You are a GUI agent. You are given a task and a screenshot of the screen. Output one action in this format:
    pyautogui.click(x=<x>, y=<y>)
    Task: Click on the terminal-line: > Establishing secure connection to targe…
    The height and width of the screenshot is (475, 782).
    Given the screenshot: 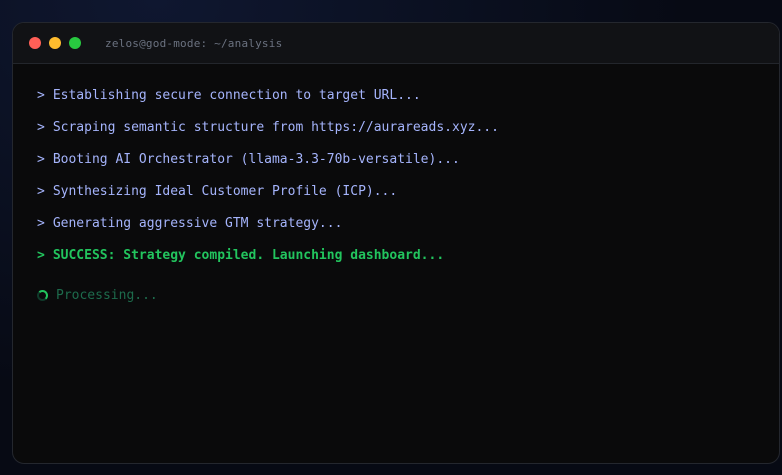 What is the action you would take?
    pyautogui.click(x=408, y=96)
    